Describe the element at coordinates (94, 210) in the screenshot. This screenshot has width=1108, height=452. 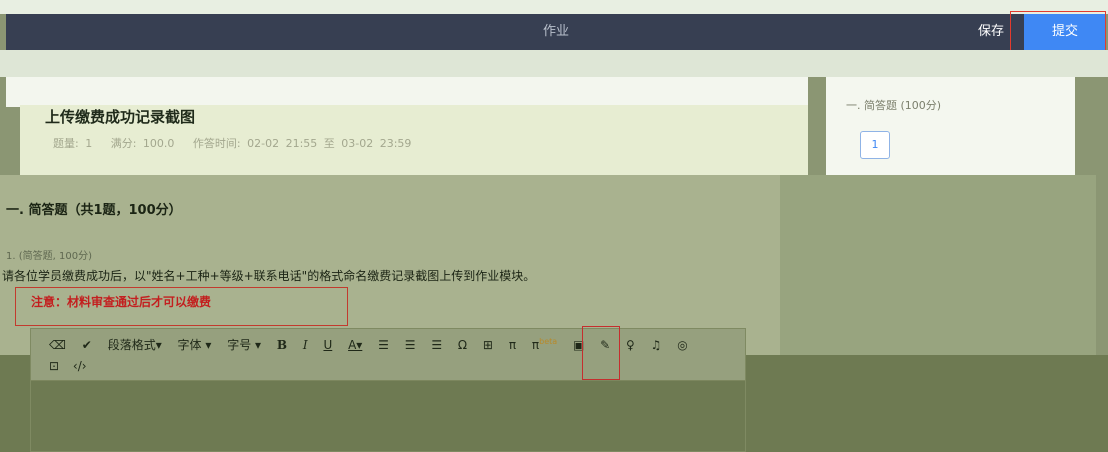
I see `section-title: 一. 简答题（共1题，100分）` at that location.